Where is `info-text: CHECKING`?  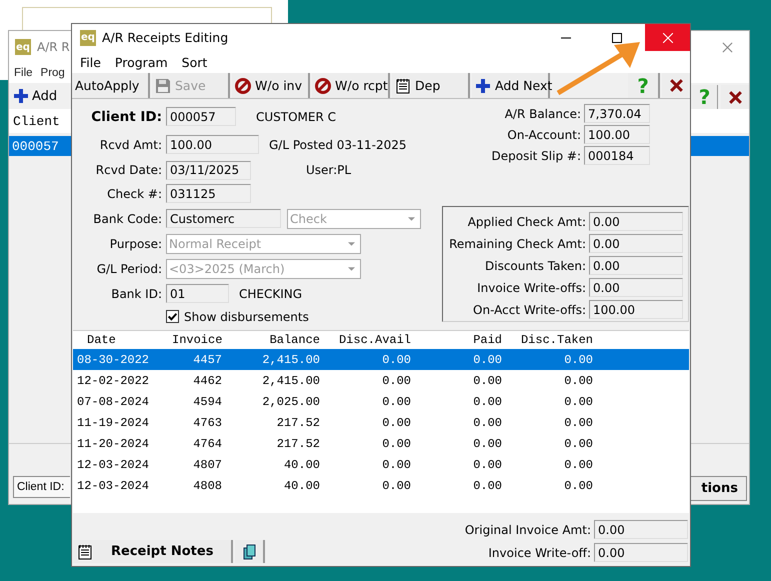 info-text: CHECKING is located at coordinates (270, 293).